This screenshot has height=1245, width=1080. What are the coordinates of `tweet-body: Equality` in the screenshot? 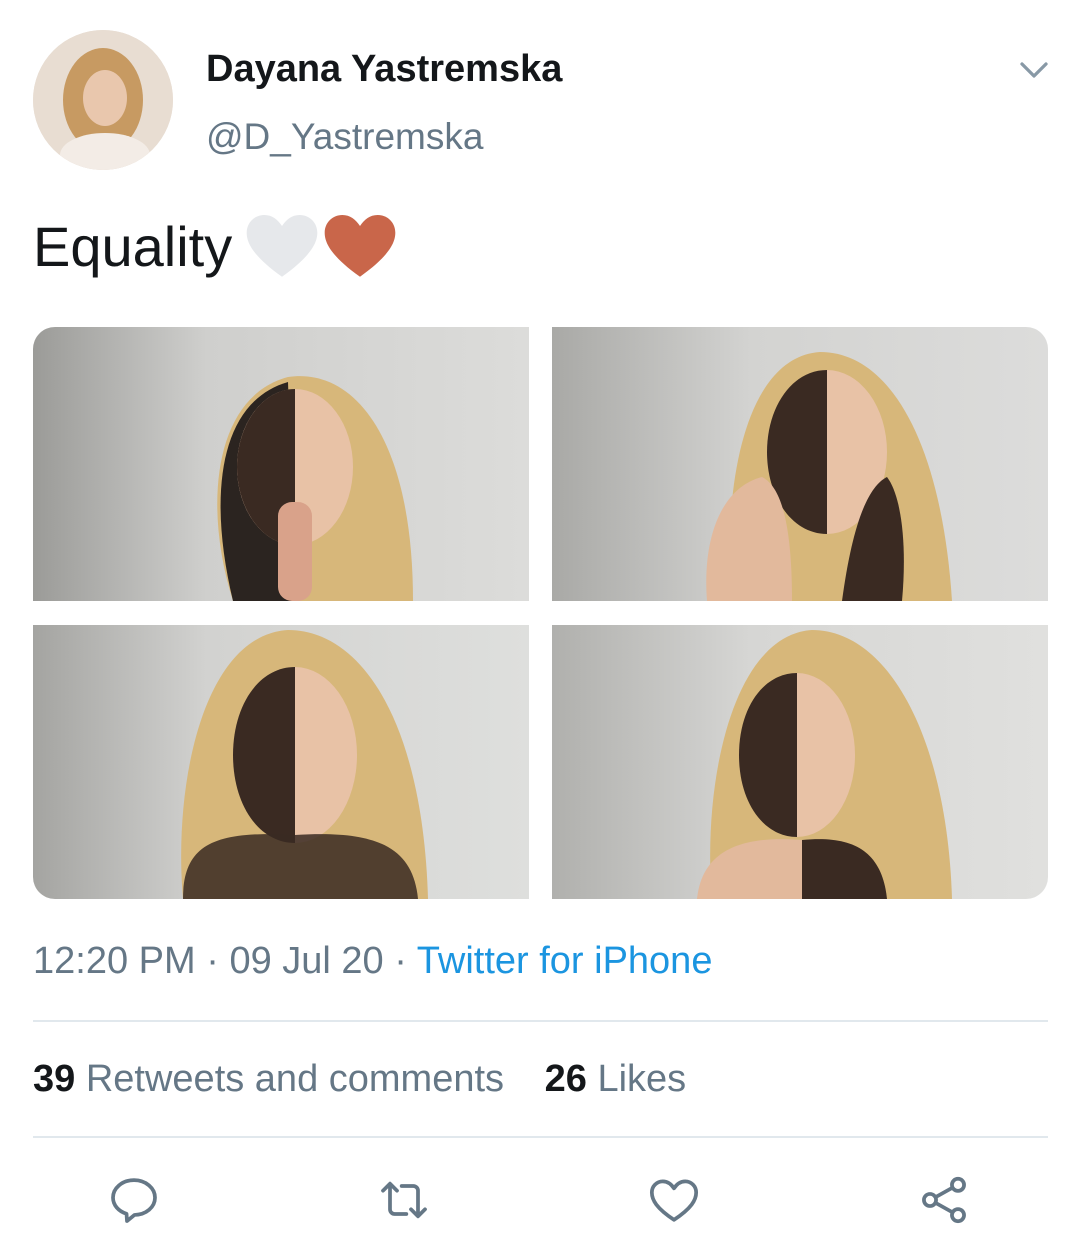 It's located at (133, 246).